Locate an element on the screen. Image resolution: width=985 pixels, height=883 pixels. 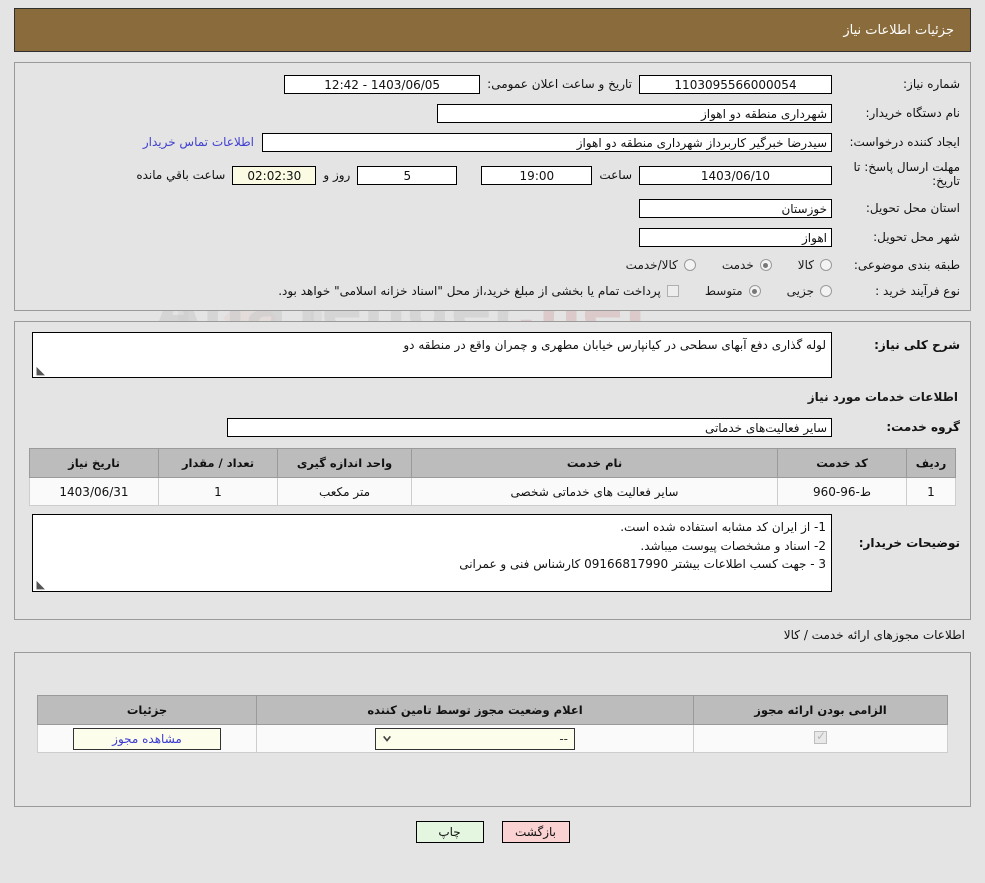
radio-circle-motevaset is located at coordinates (754, 291).